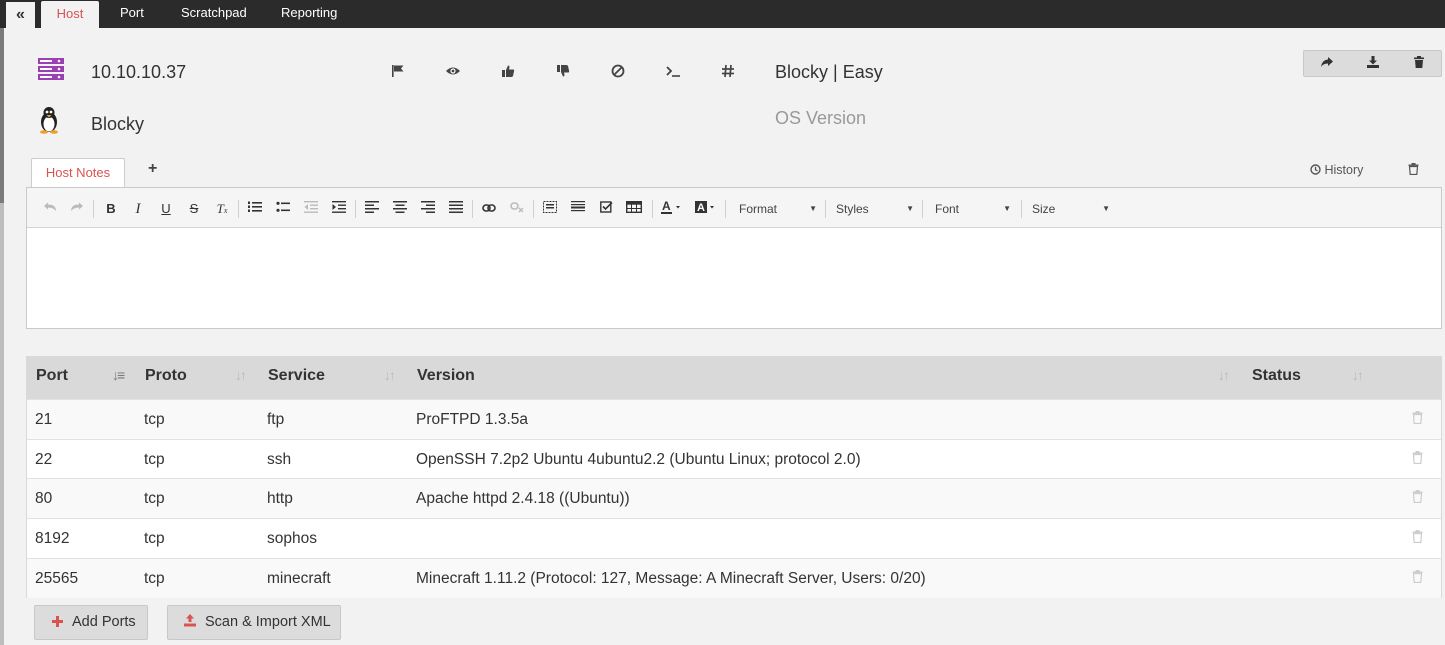 The image size is (1445, 645). What do you see at coordinates (51, 71) in the screenshot?
I see `server-icon` at bounding box center [51, 71].